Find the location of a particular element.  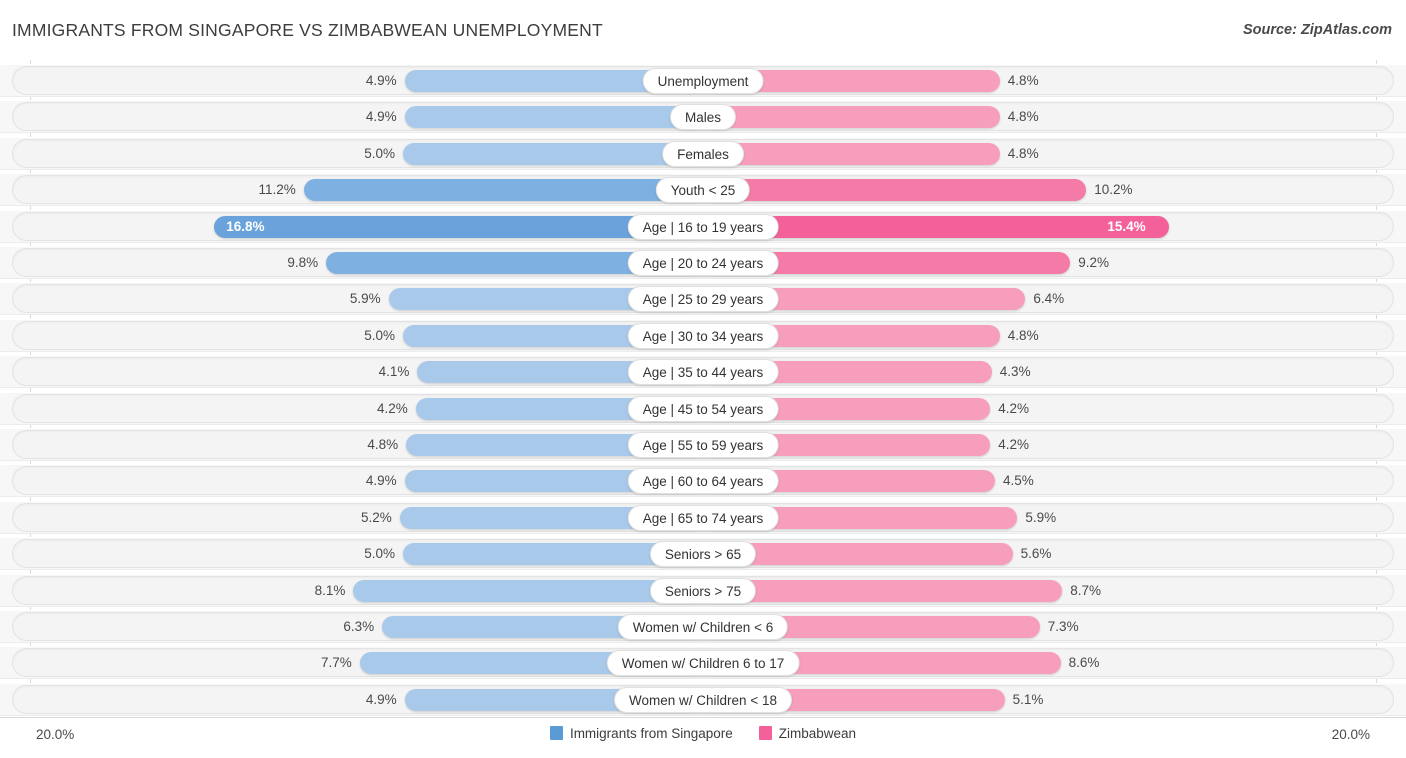

chart-row: 5.2% 5.9% Age | 65 to 74 years is located at coordinates (703, 517).